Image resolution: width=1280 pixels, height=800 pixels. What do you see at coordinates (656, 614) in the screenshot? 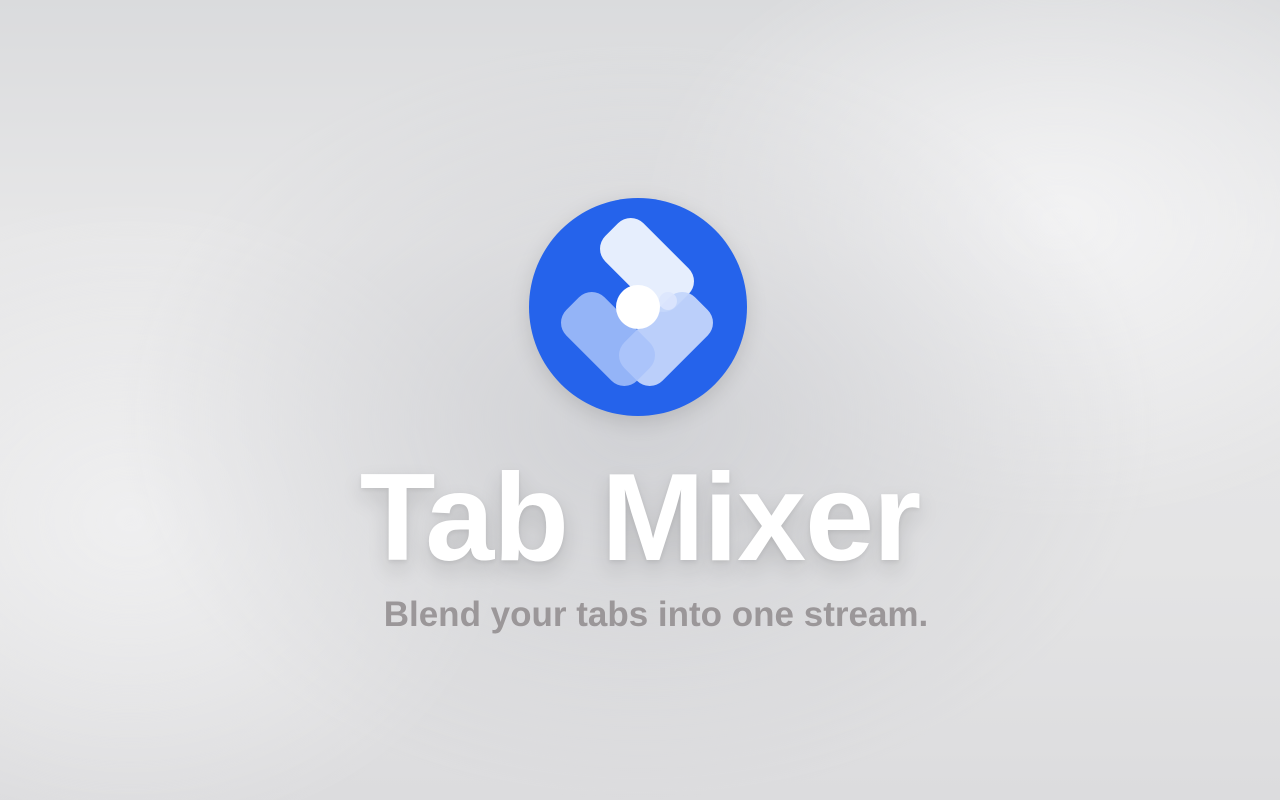
I see `app-tagline: Blend your tabs into one stream.` at bounding box center [656, 614].